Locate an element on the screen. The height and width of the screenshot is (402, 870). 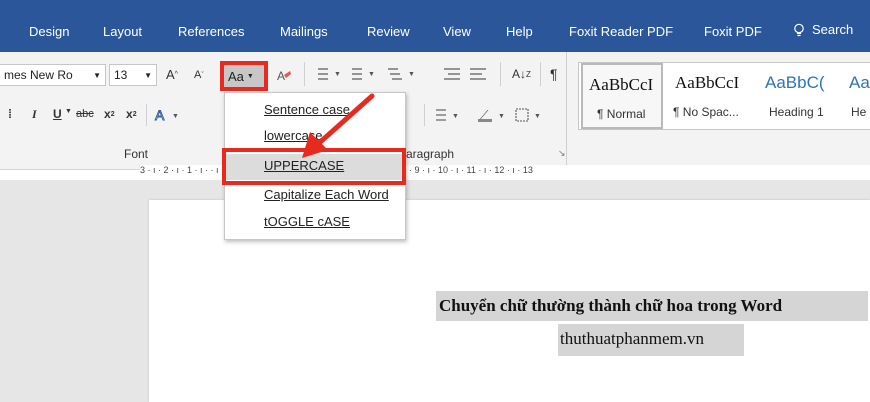
bold-button: ⁞ is located at coordinates (10, 114).